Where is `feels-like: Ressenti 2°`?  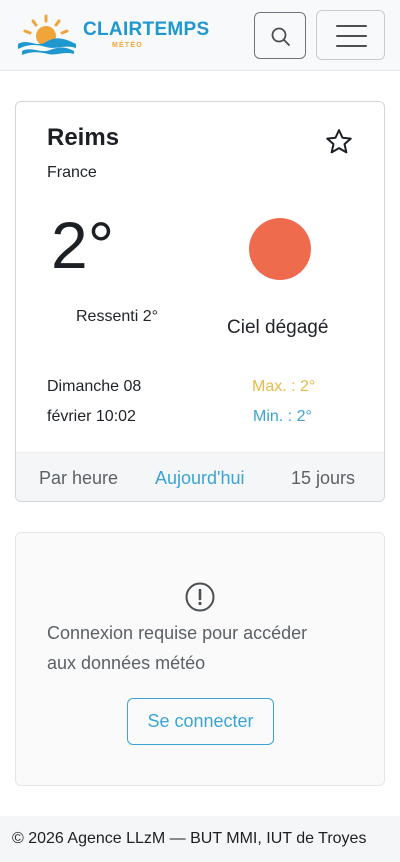
feels-like: Ressenti 2° is located at coordinates (117, 316).